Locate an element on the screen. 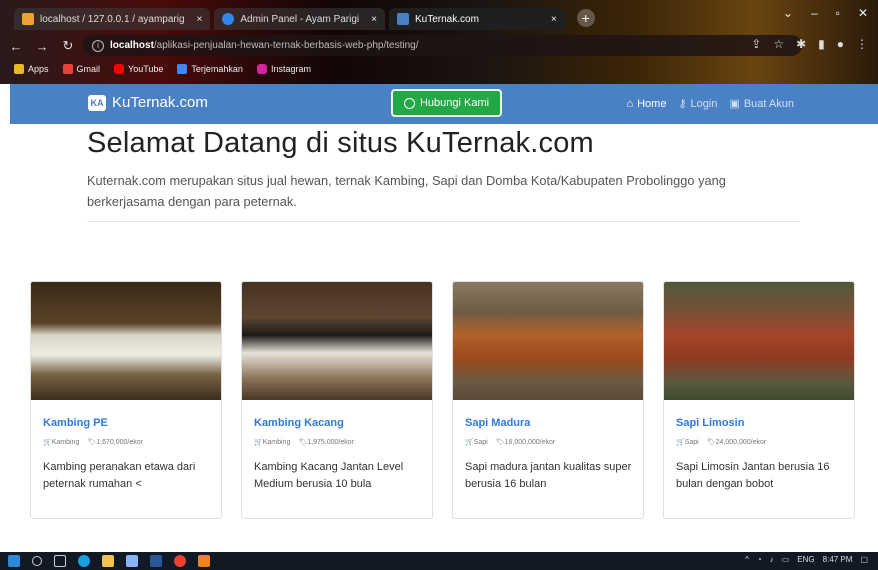  tray-chevron-icon: ^ is located at coordinates (747, 559).